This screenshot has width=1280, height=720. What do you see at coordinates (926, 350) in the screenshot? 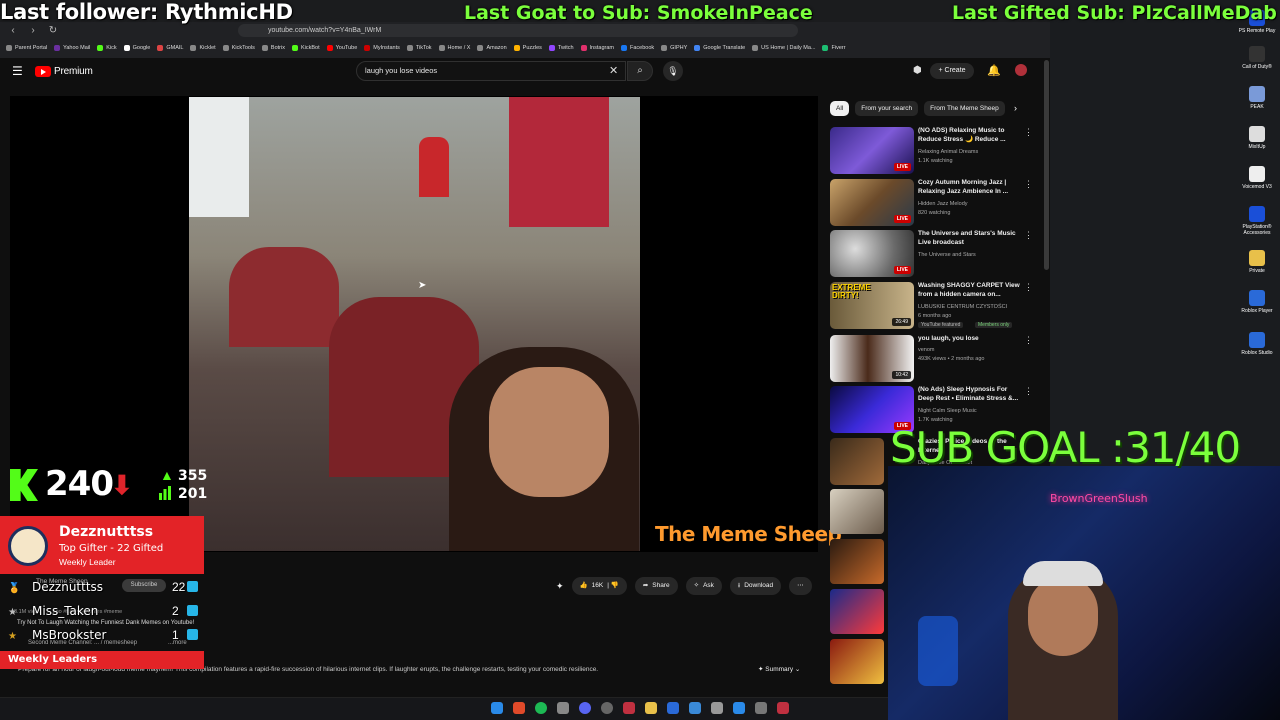
I see `channel-name: venom` at bounding box center [926, 350].